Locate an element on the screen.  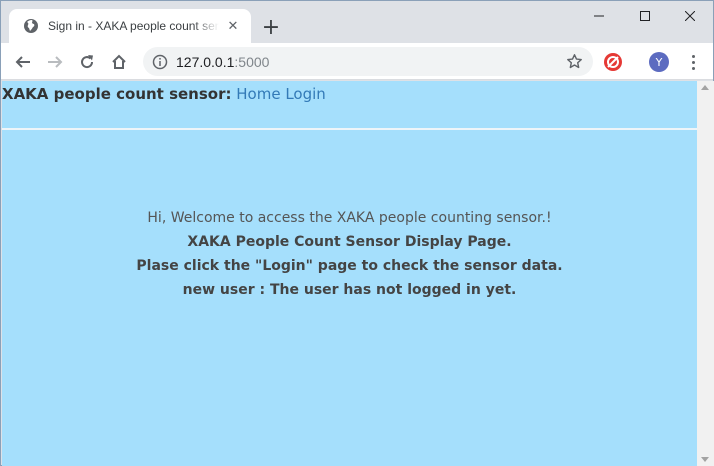
address-bar: 127.0.0.1:5000 is located at coordinates (368, 61).